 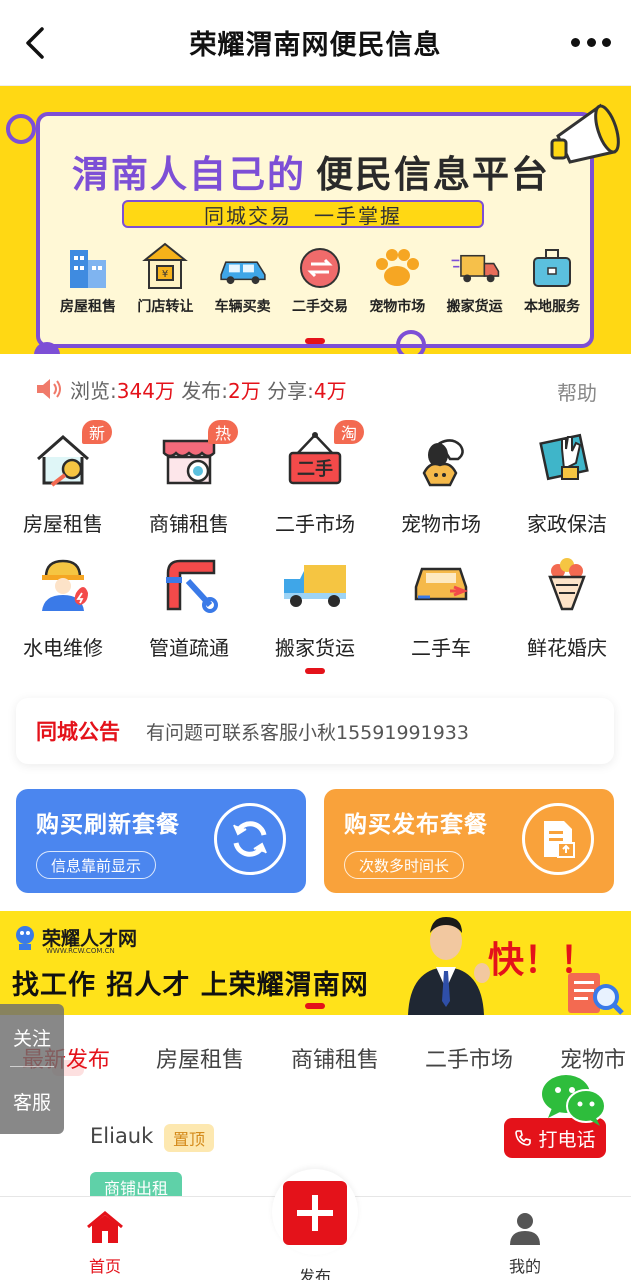 I want to click on tab-store: 商铺租售, so click(x=335, y=1058).